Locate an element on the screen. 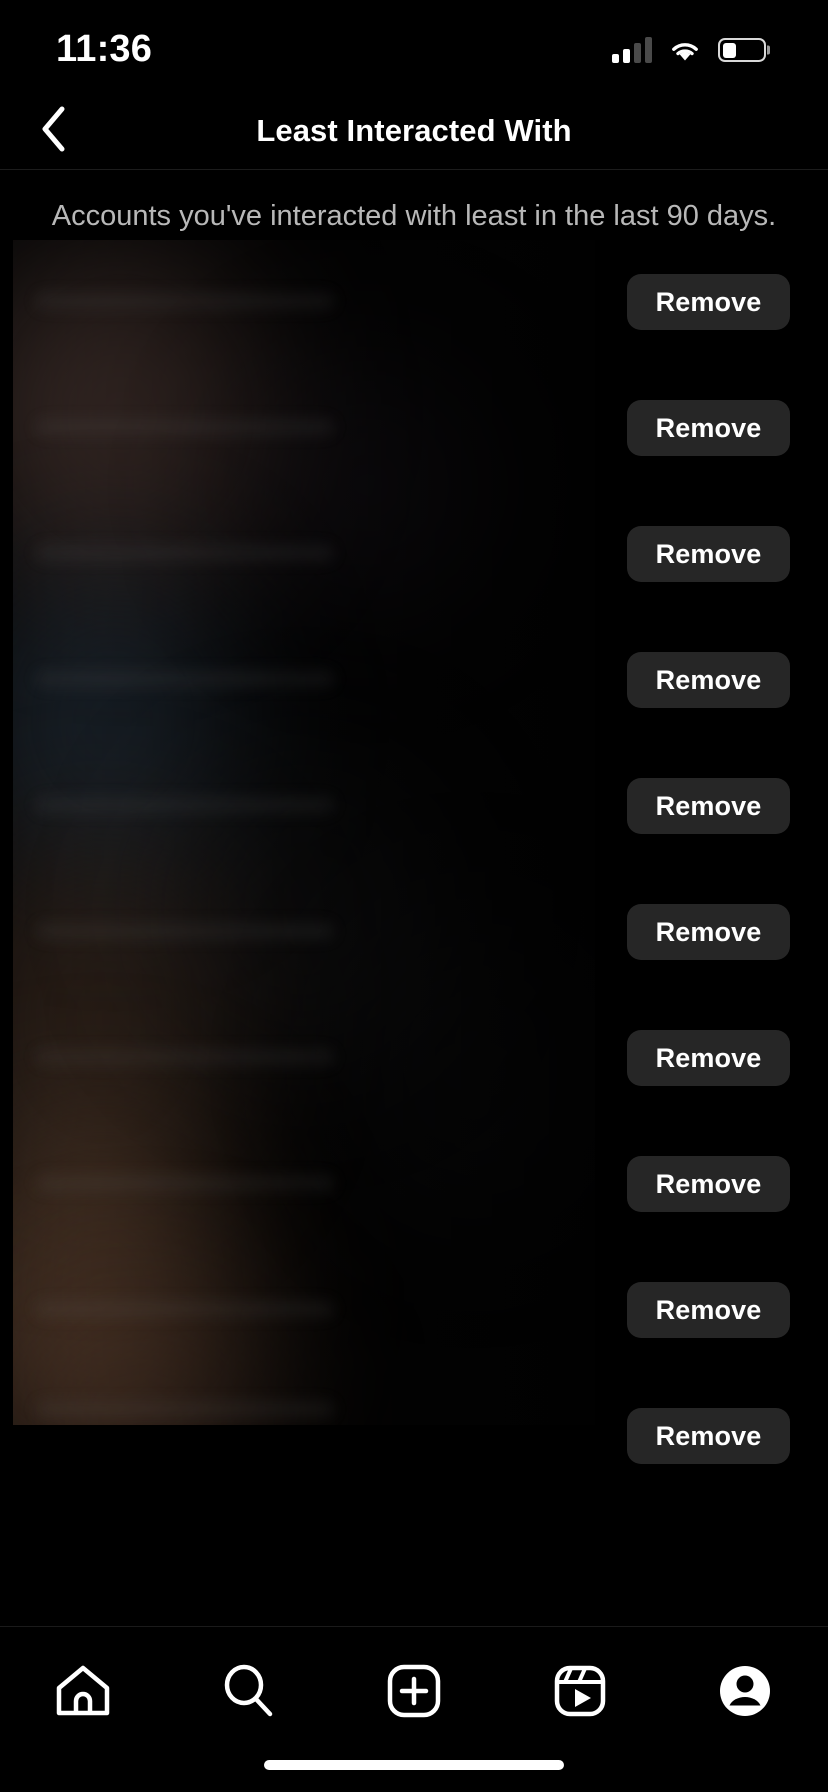 The height and width of the screenshot is (1792, 828). tab-home is located at coordinates (83, 1693).